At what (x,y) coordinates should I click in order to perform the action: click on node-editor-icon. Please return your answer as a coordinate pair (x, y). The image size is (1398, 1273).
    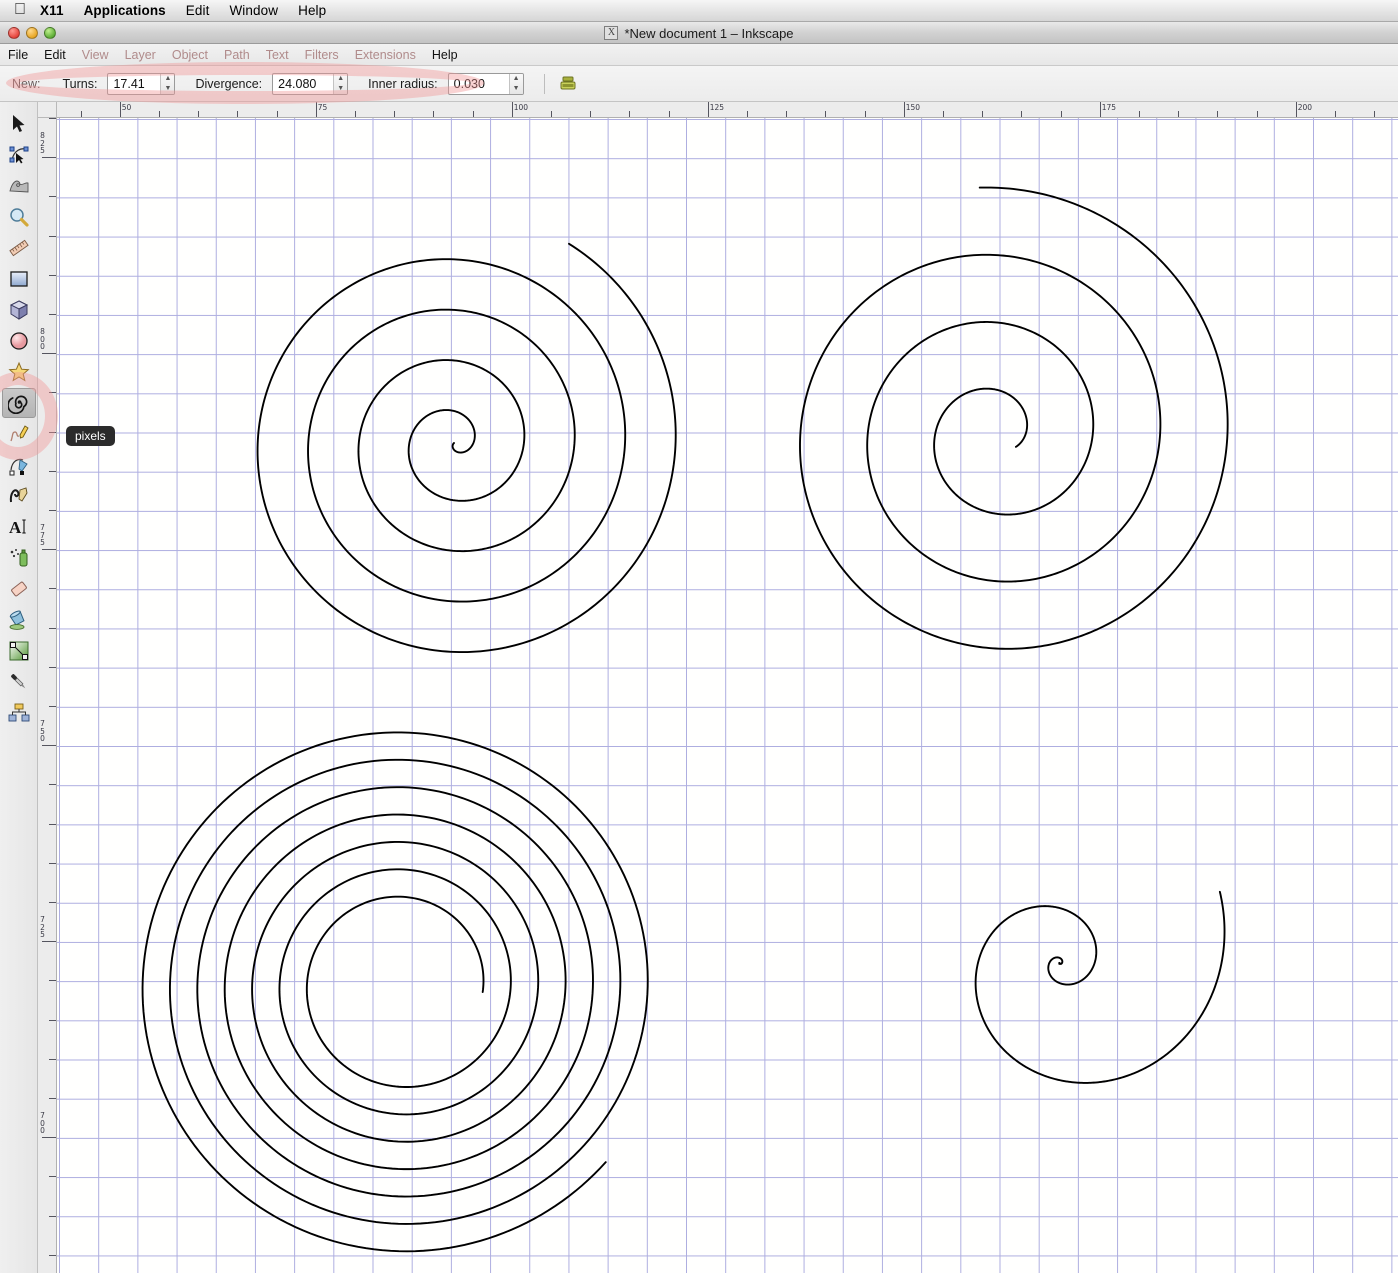
    Looking at the image, I should click on (19, 155).